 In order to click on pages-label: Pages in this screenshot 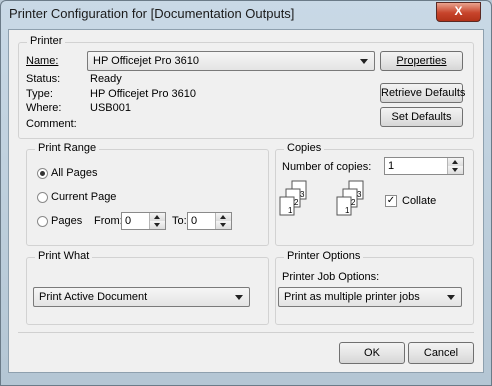, I will do `click(66, 221)`.